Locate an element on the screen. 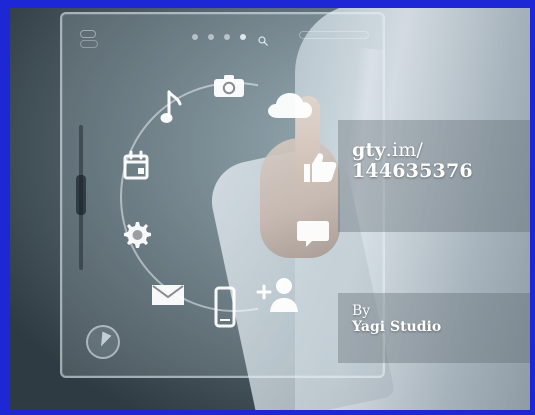  calendar-icon is located at coordinates (136, 165).